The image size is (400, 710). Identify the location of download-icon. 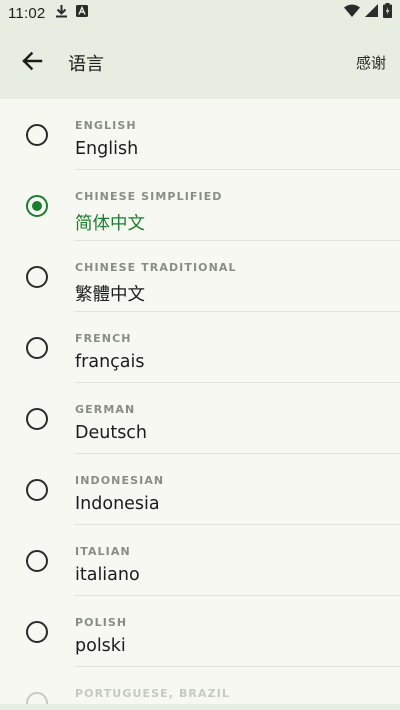
(61, 13).